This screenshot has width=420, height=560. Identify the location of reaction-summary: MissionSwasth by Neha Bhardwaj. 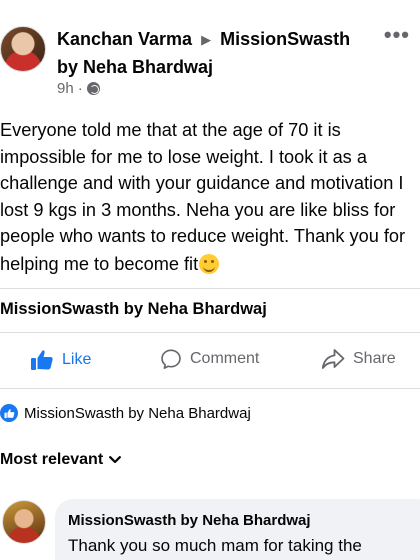
(125, 413).